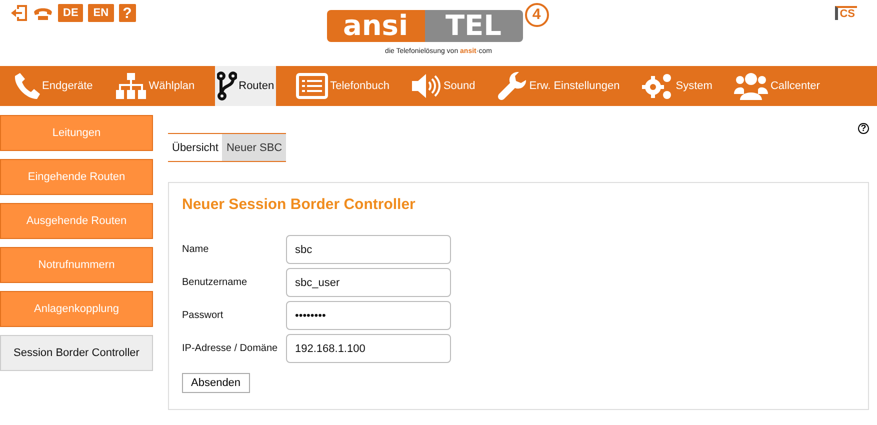 This screenshot has width=877, height=425. Describe the element at coordinates (777, 86) in the screenshot. I see `nav-item: Callcenter` at that location.